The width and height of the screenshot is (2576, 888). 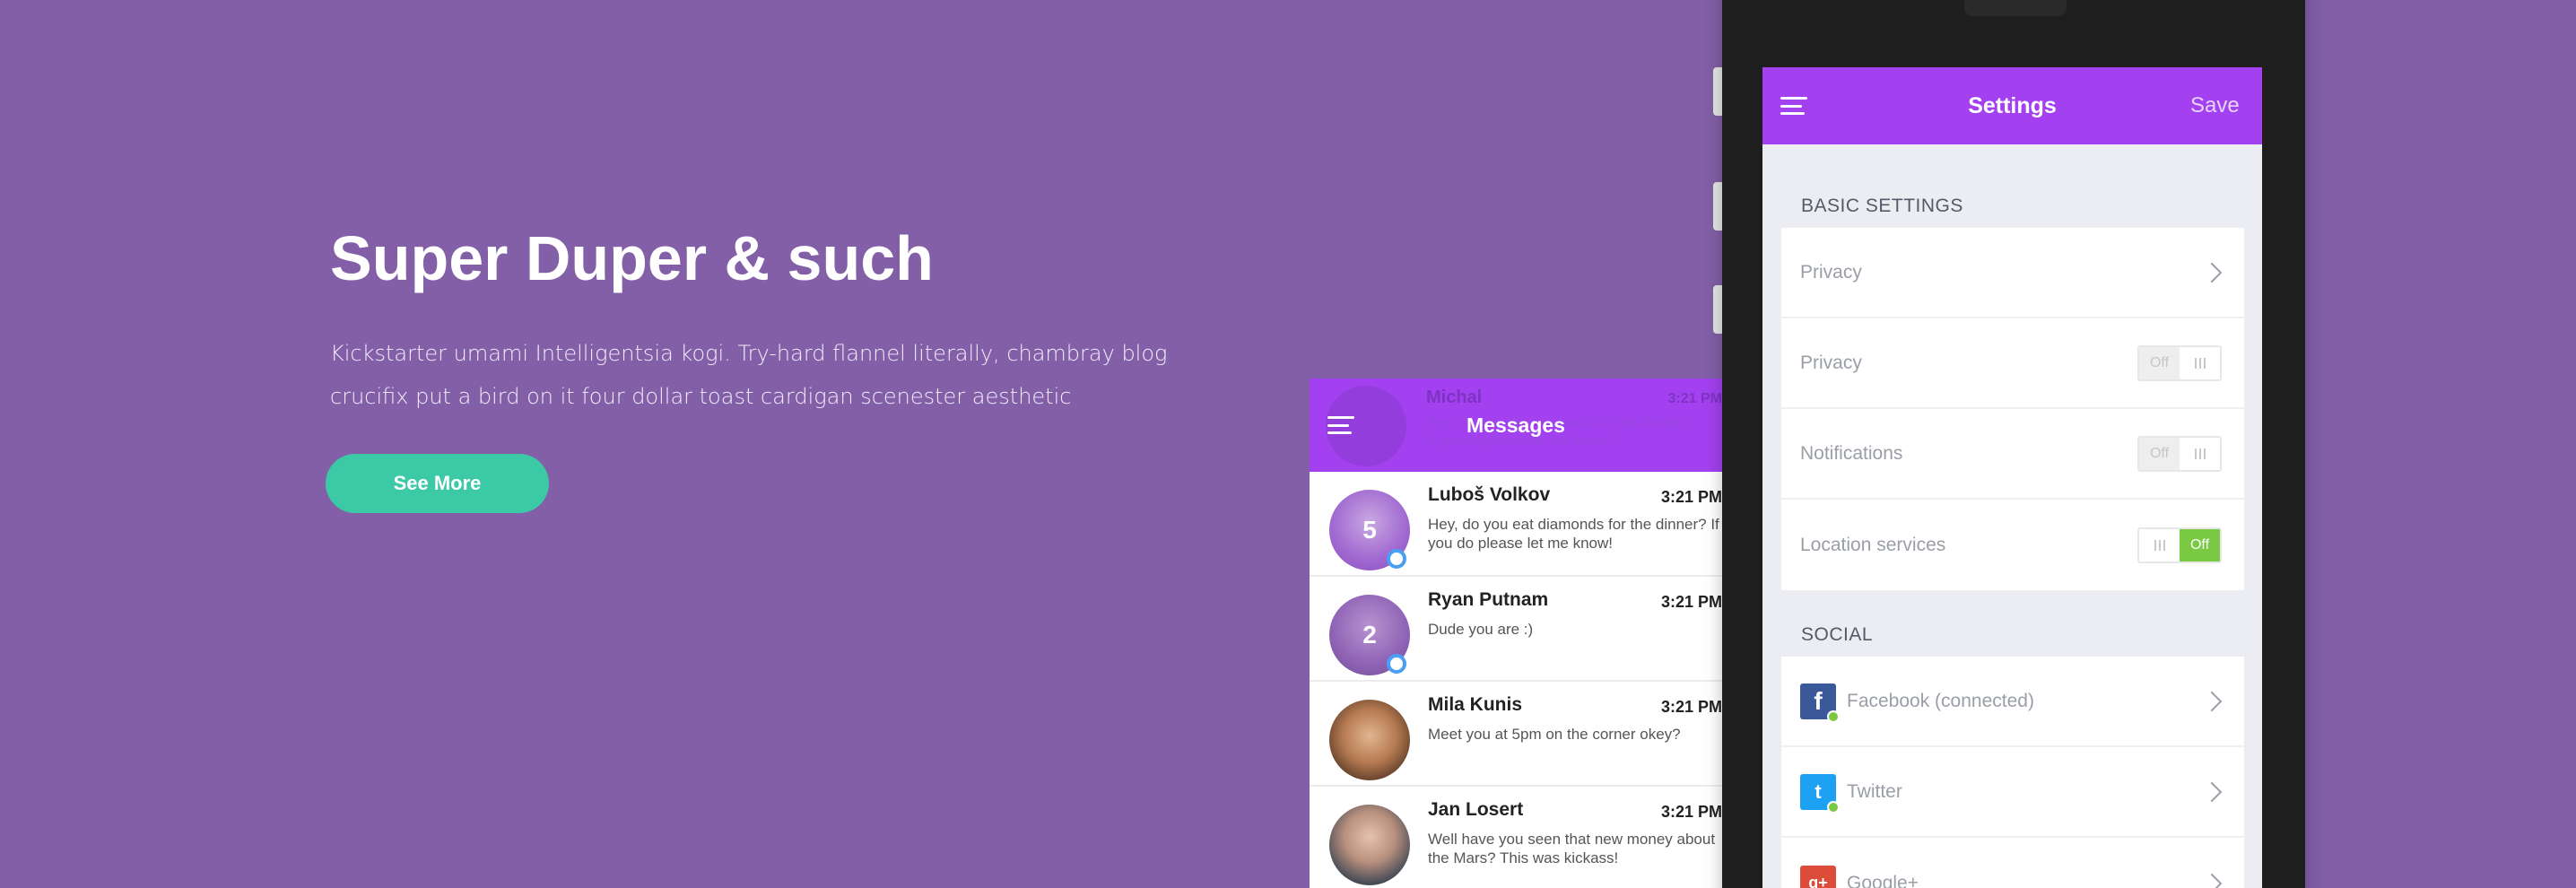 What do you see at coordinates (2226, 105) in the screenshot?
I see `save-button: Save` at bounding box center [2226, 105].